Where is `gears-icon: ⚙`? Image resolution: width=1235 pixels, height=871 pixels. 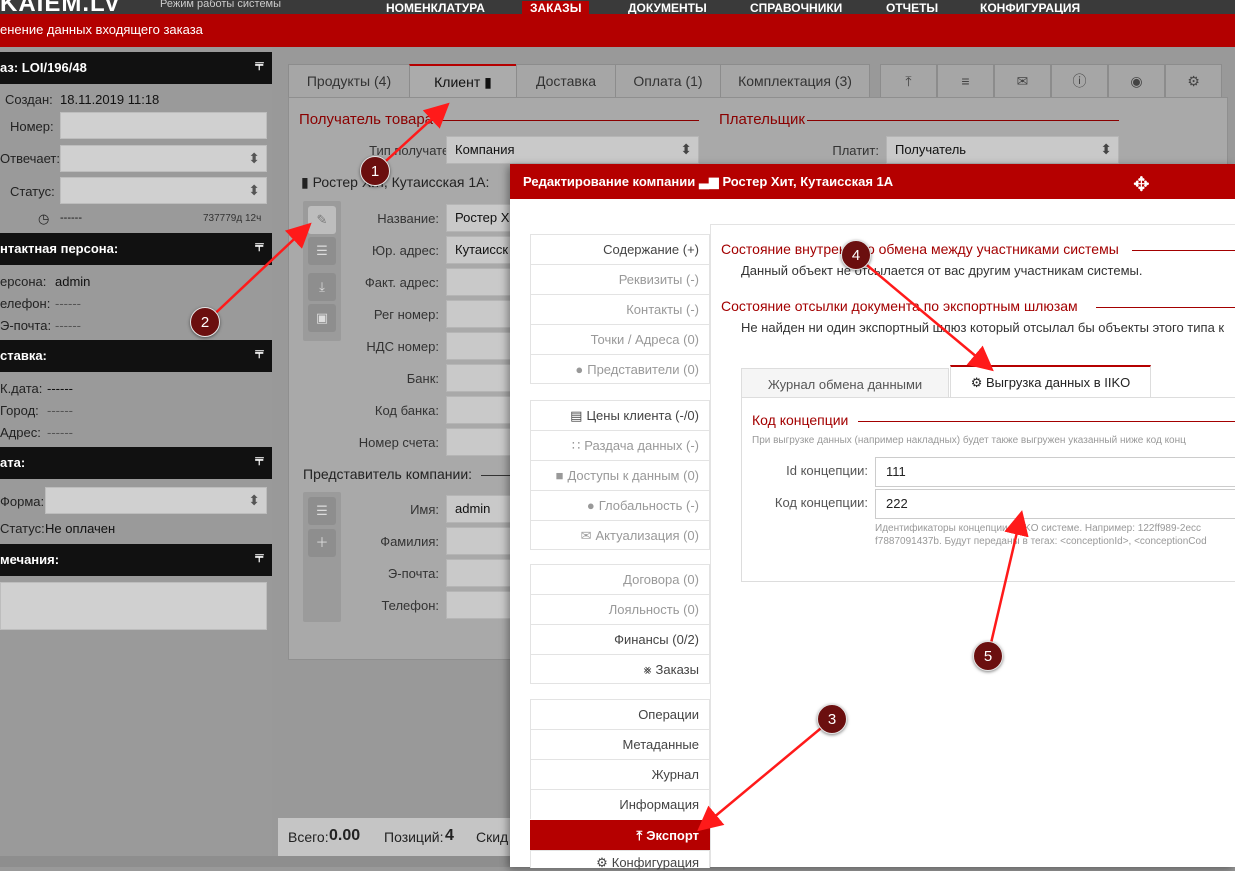
gears-icon: ⚙ is located at coordinates (602, 862).